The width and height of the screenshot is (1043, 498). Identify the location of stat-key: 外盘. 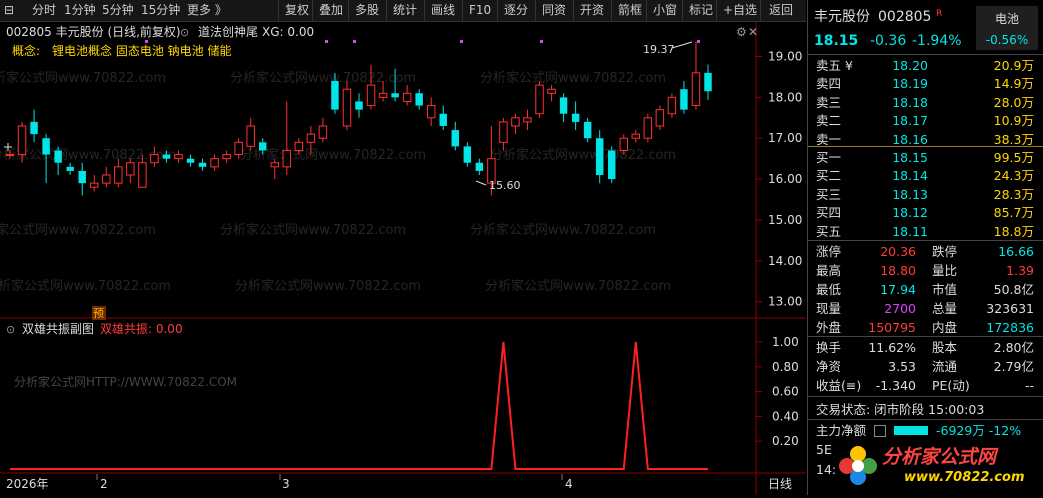
(829, 327).